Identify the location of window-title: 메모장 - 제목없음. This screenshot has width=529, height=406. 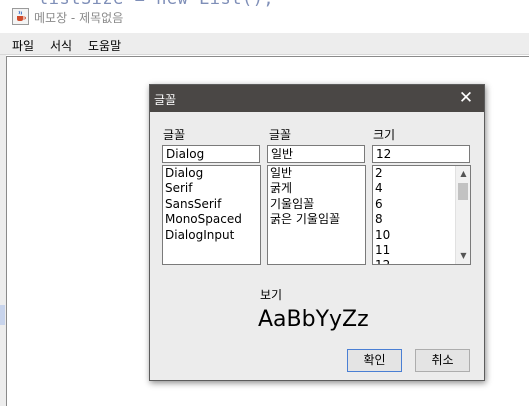
(79, 18).